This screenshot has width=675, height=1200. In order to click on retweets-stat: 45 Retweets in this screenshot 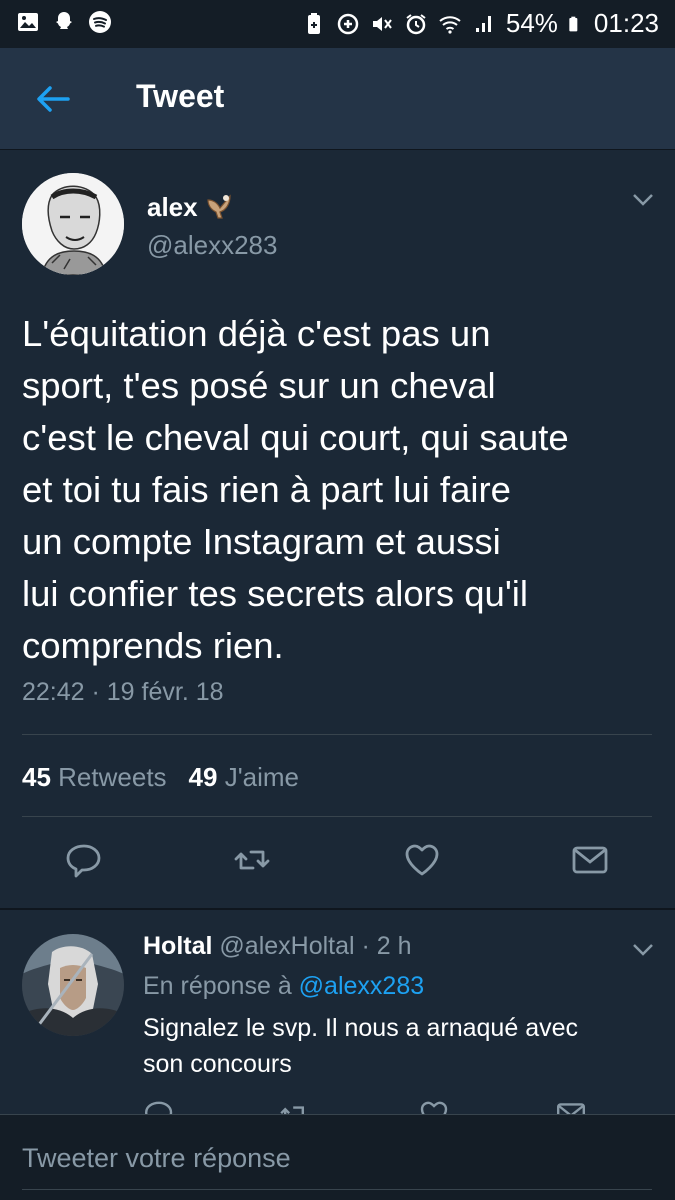, I will do `click(94, 777)`.